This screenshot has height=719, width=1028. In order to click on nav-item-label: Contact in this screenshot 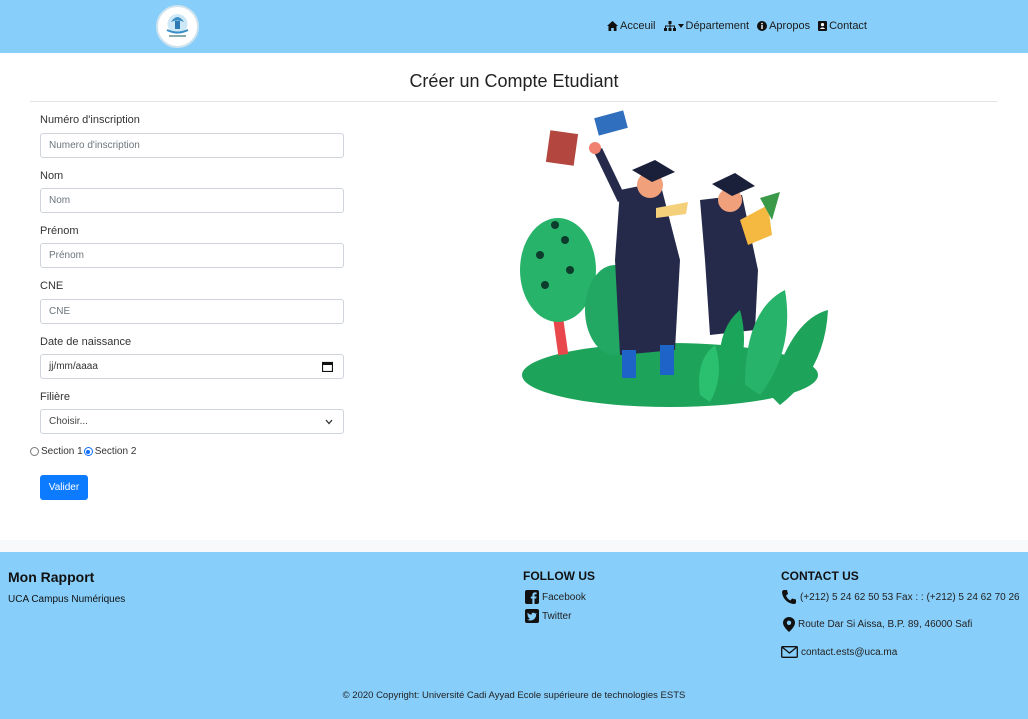, I will do `click(848, 26)`.